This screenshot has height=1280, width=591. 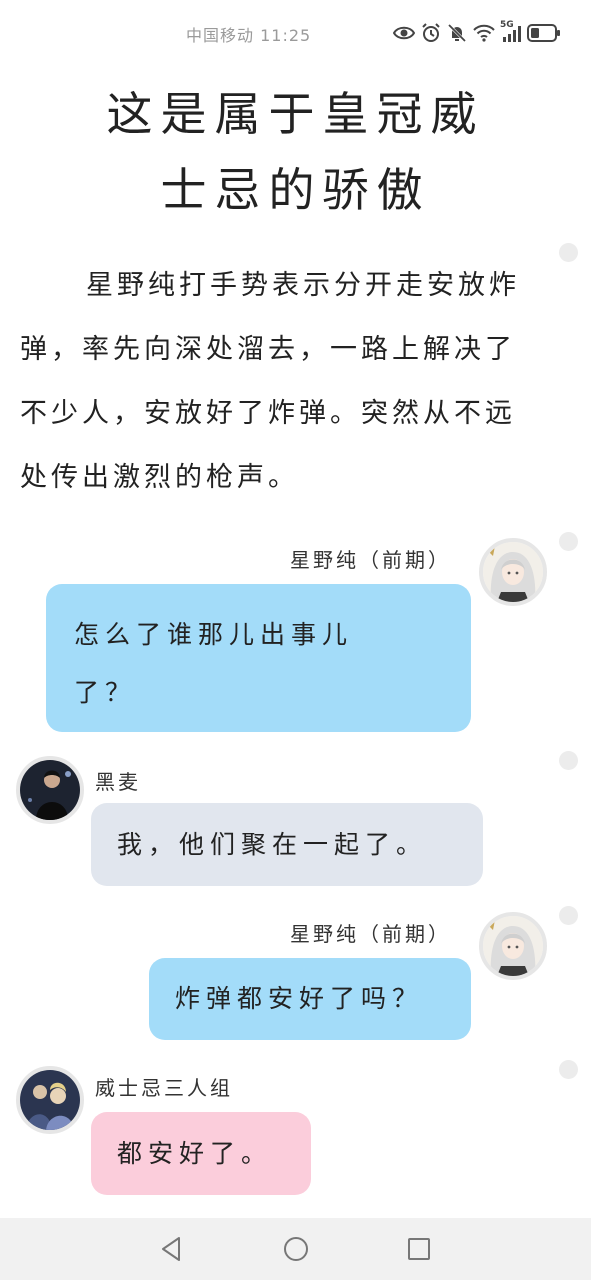 I want to click on message-line: 怎么了谁那儿出事儿, so click(x=214, y=634).